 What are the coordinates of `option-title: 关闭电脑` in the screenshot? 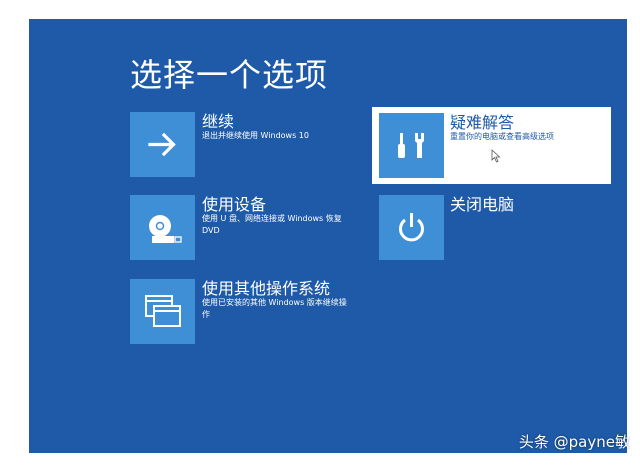 It's located at (482, 204).